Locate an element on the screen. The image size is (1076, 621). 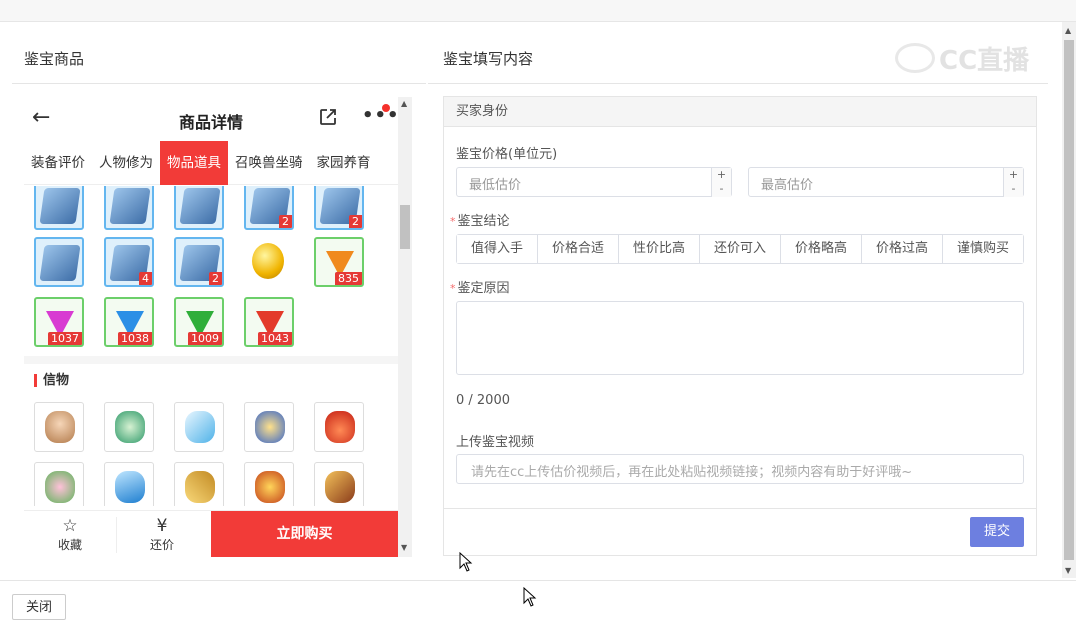
section-title: 信物 is located at coordinates (51, 380).